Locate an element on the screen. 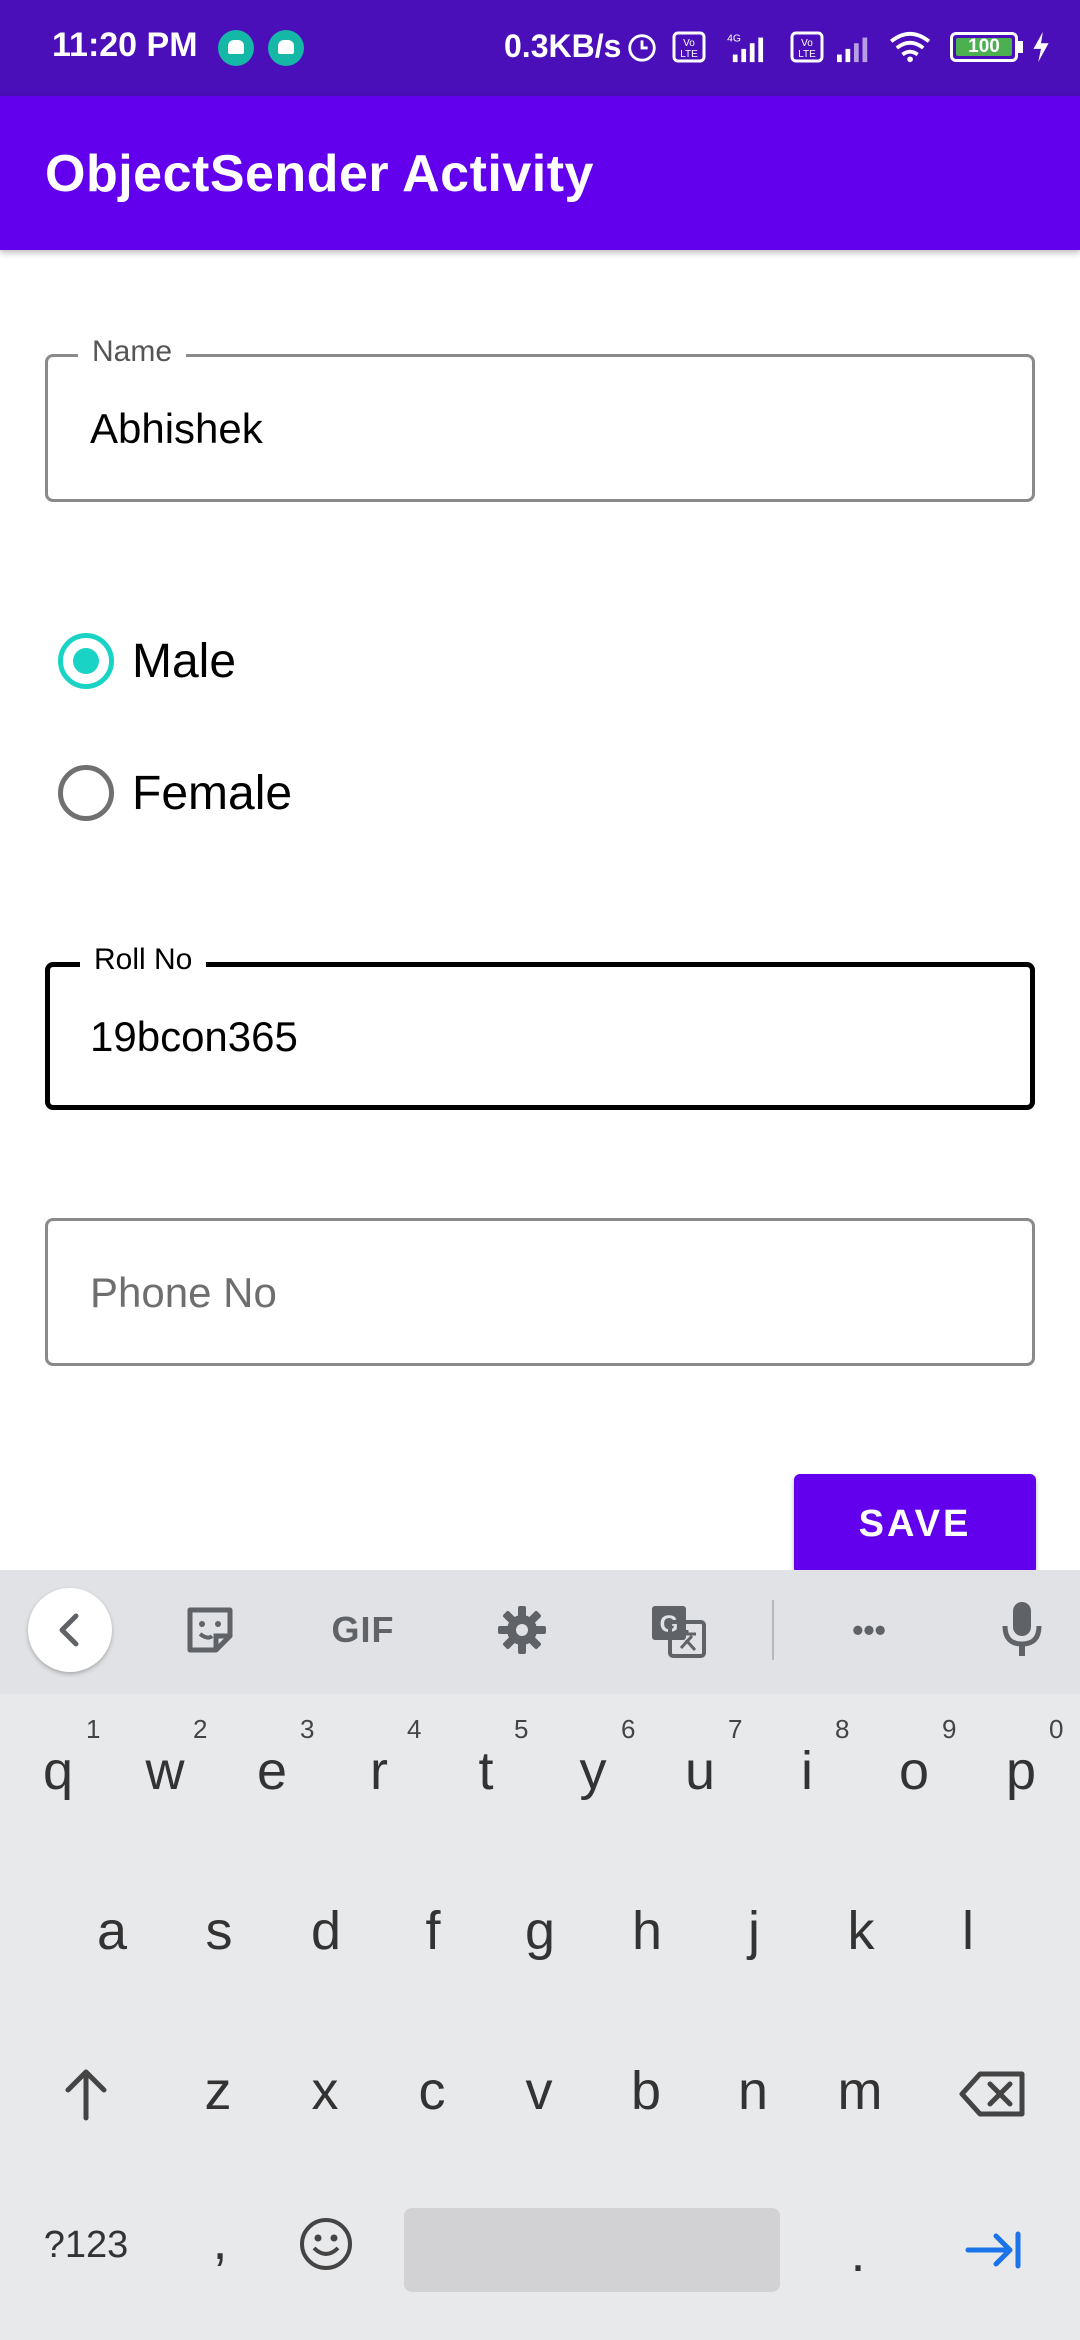 This screenshot has height=2340, width=1080. key-m: m is located at coordinates (860, 2091).